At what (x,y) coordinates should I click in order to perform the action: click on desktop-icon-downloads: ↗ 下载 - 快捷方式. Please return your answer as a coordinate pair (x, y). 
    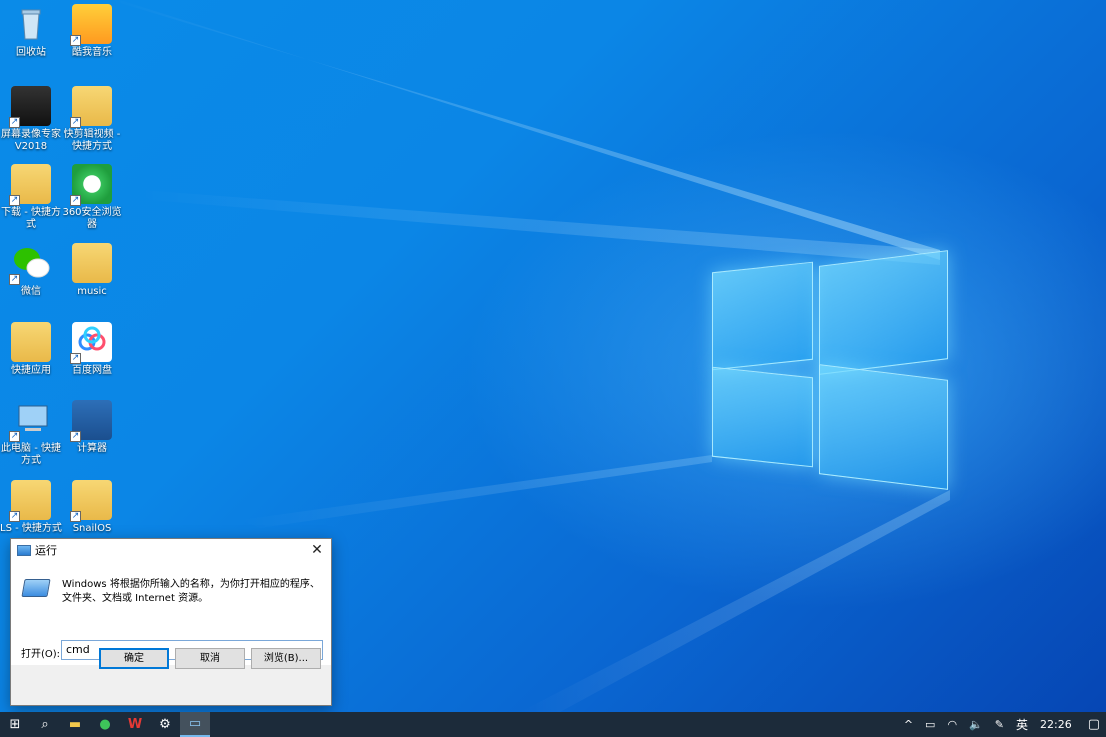
    Looking at the image, I should click on (31, 197).